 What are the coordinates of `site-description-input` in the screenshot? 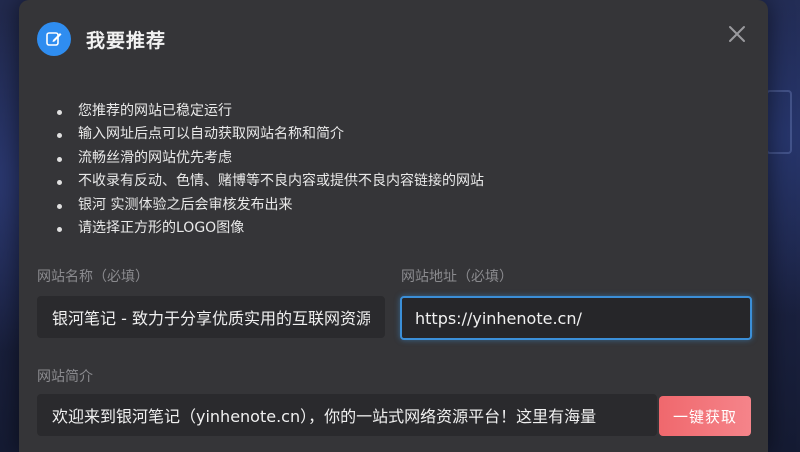 It's located at (347, 415).